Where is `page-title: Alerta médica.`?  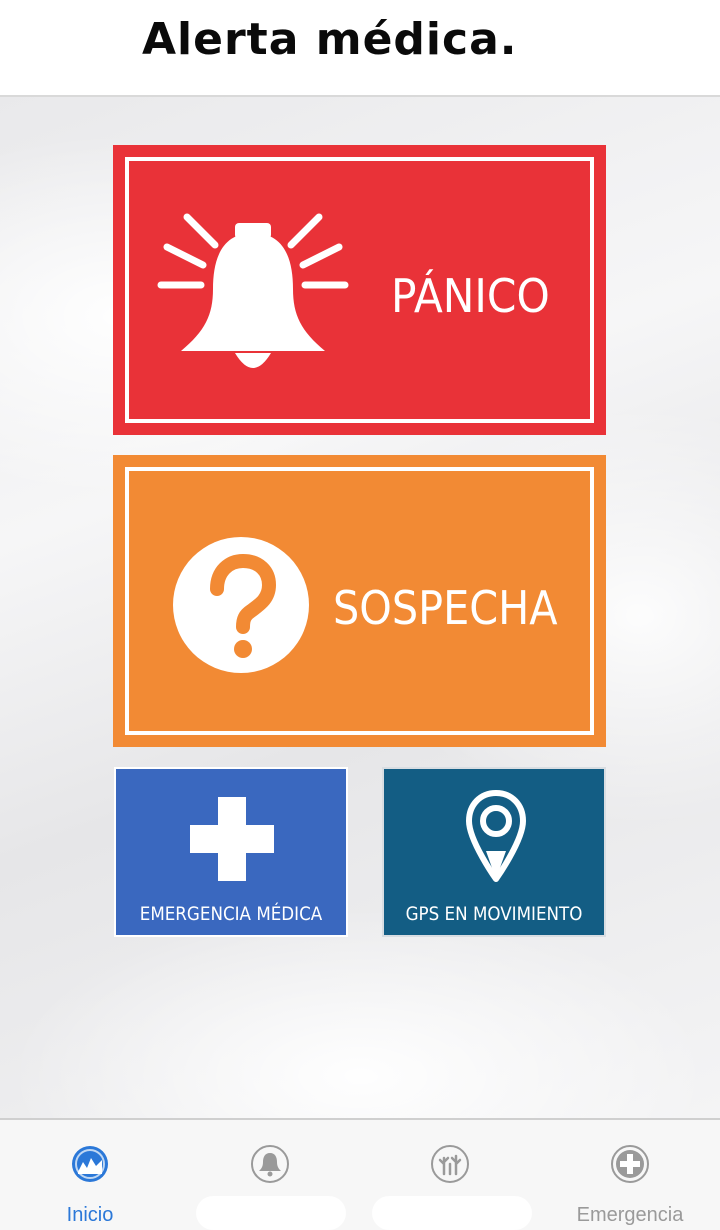 page-title: Alerta médica. is located at coordinates (330, 39).